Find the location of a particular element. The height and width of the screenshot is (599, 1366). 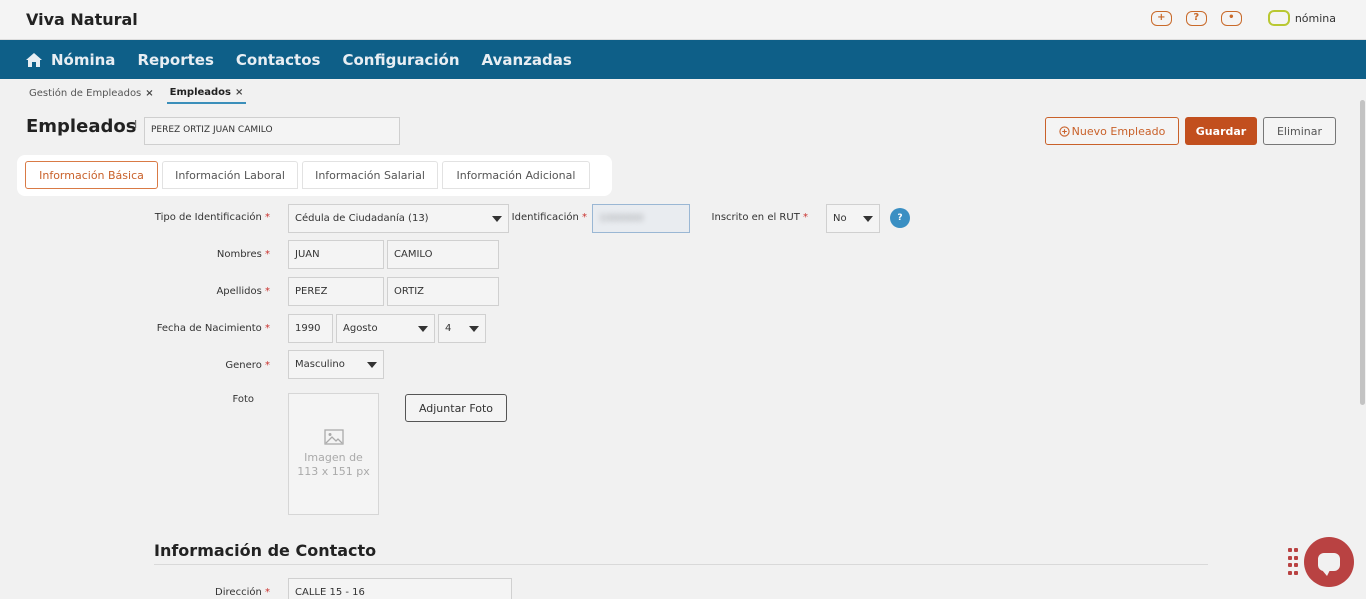

contact-section-title: Información de Contacto is located at coordinates (265, 550).